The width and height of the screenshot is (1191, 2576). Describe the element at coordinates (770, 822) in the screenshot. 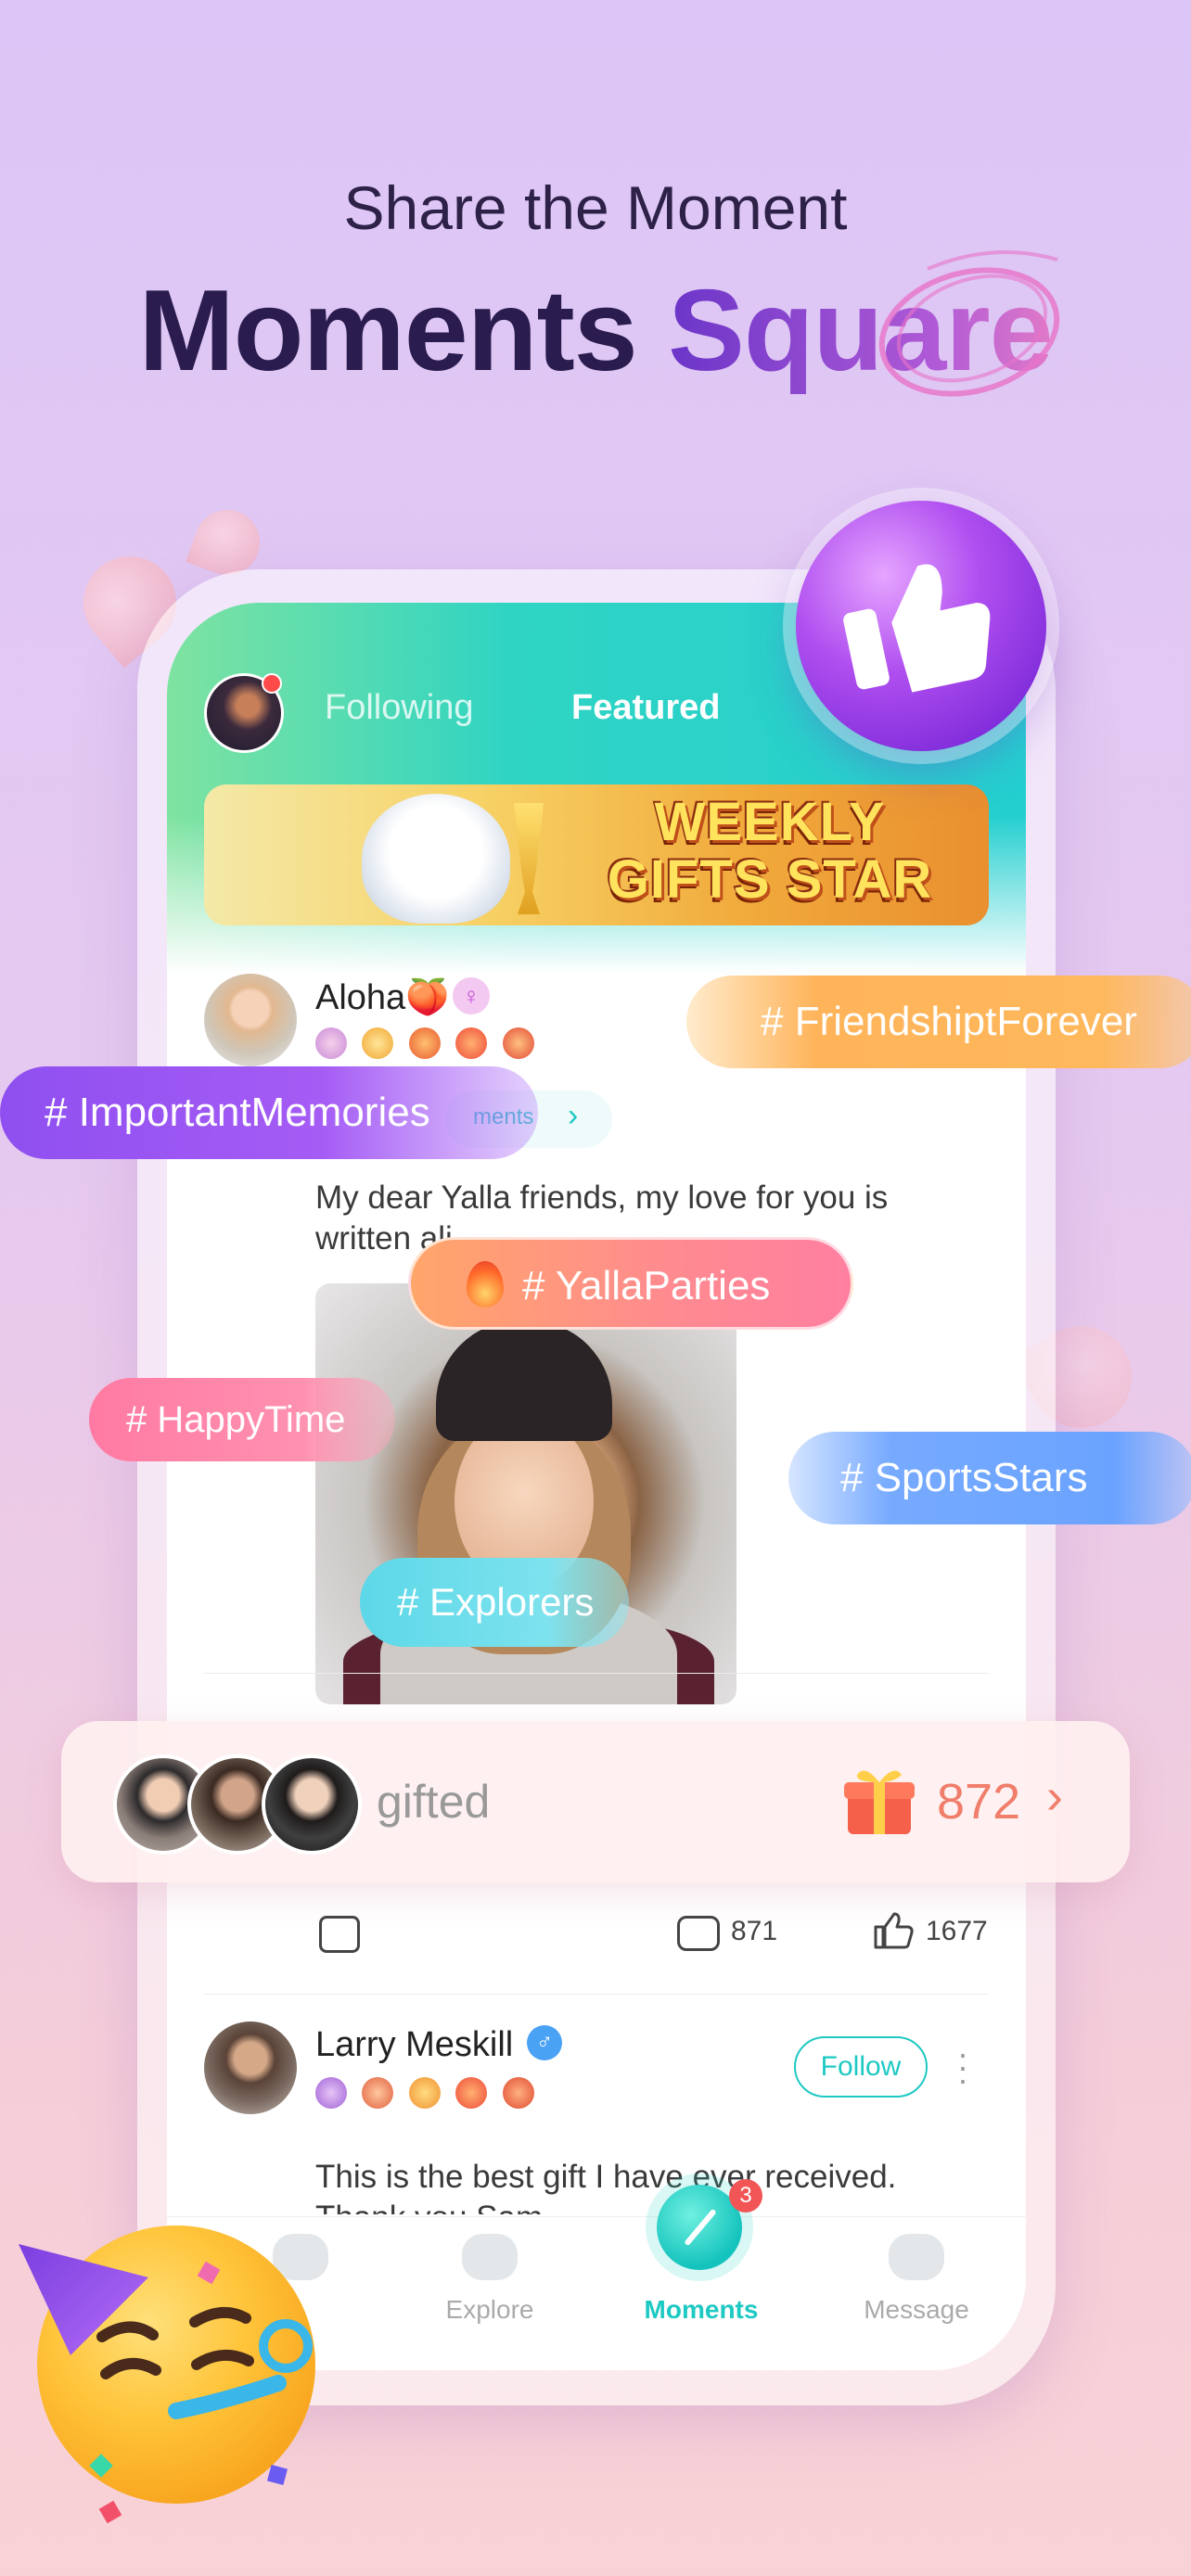

I see `banner-line1: WEEKLY` at that location.